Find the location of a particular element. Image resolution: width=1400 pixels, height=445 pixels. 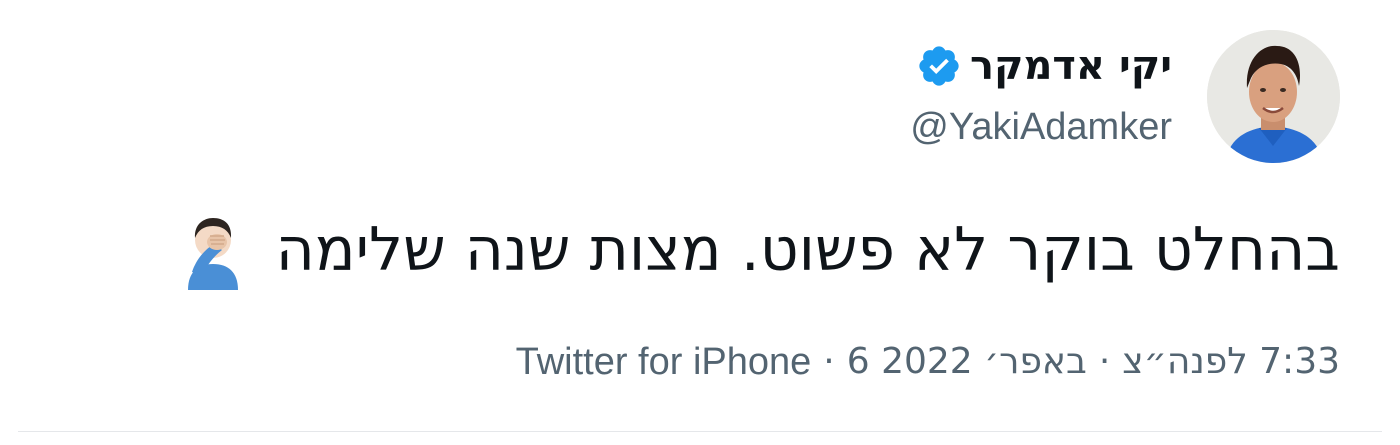

avatar-image is located at coordinates (1273, 96).